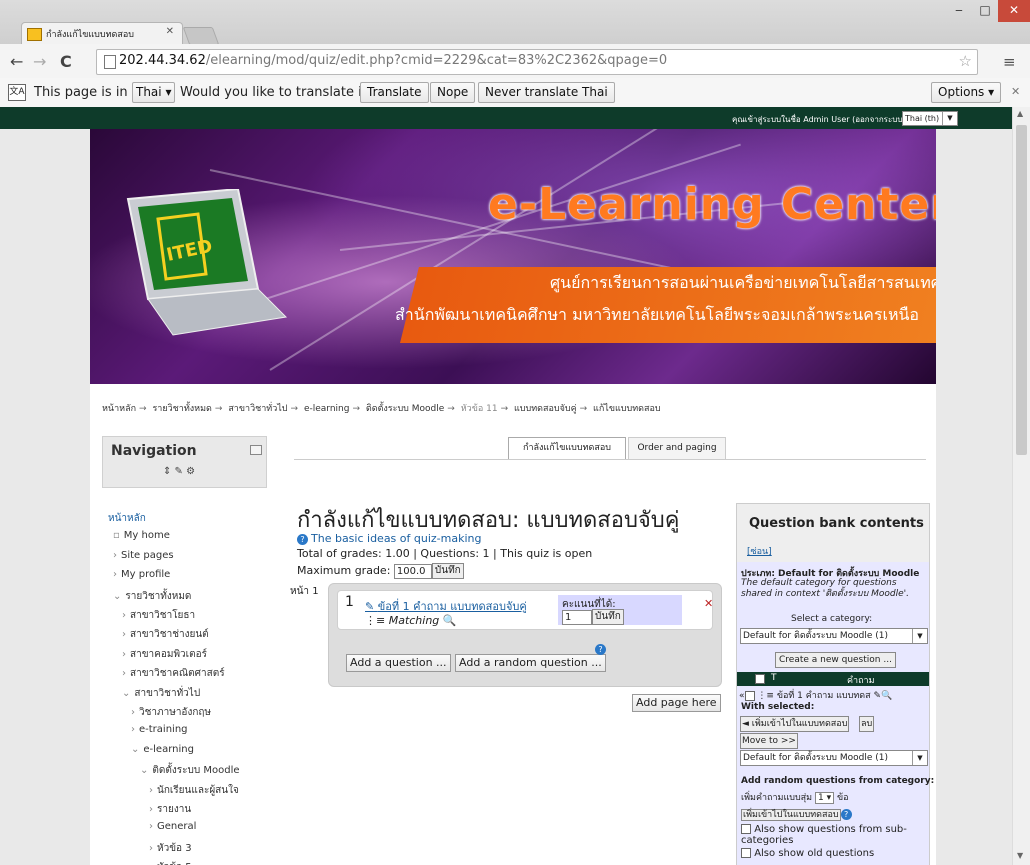 The width and height of the screenshot is (1030, 865). What do you see at coordinates (170, 848) in the screenshot?
I see `nav-item: › หัวข้อ 3` at bounding box center [170, 848].